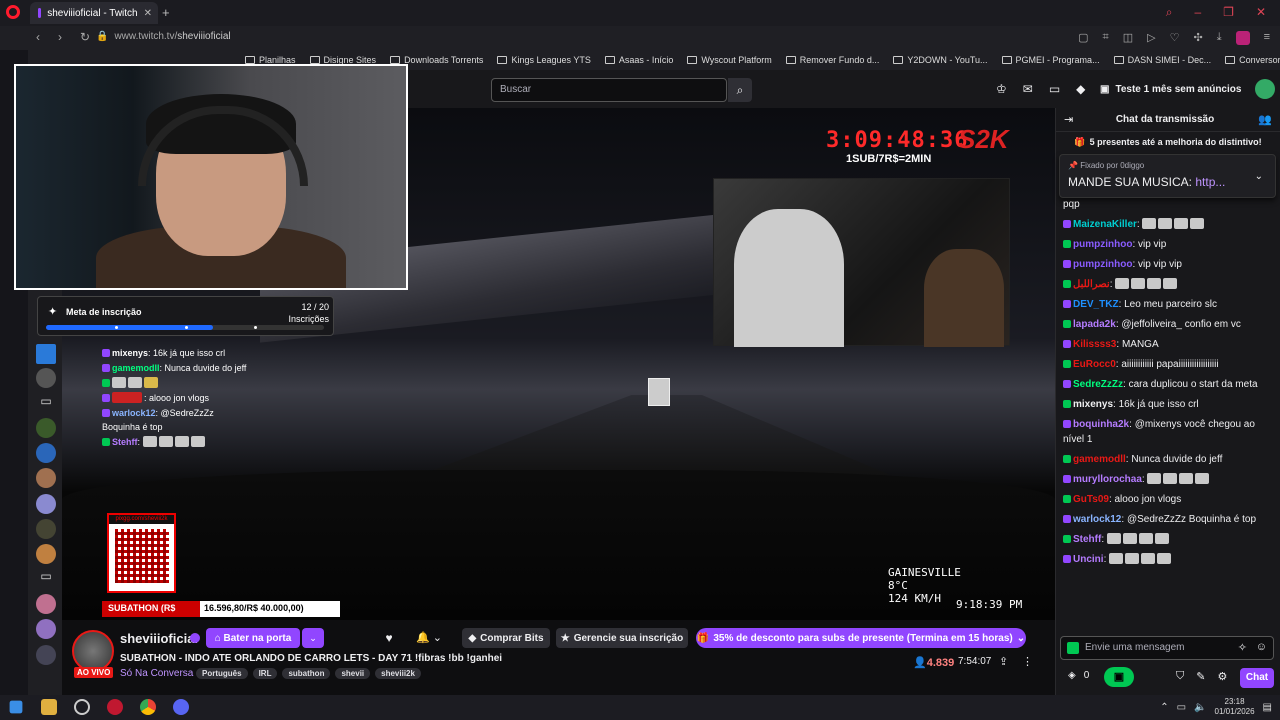  What do you see at coordinates (16, 707) in the screenshot?
I see `windows-start-icon` at bounding box center [16, 707].